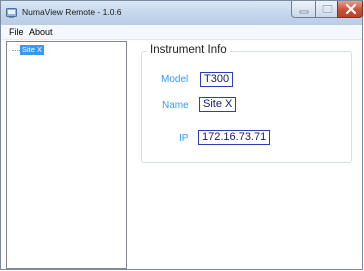  I want to click on close-button, so click(350, 9).